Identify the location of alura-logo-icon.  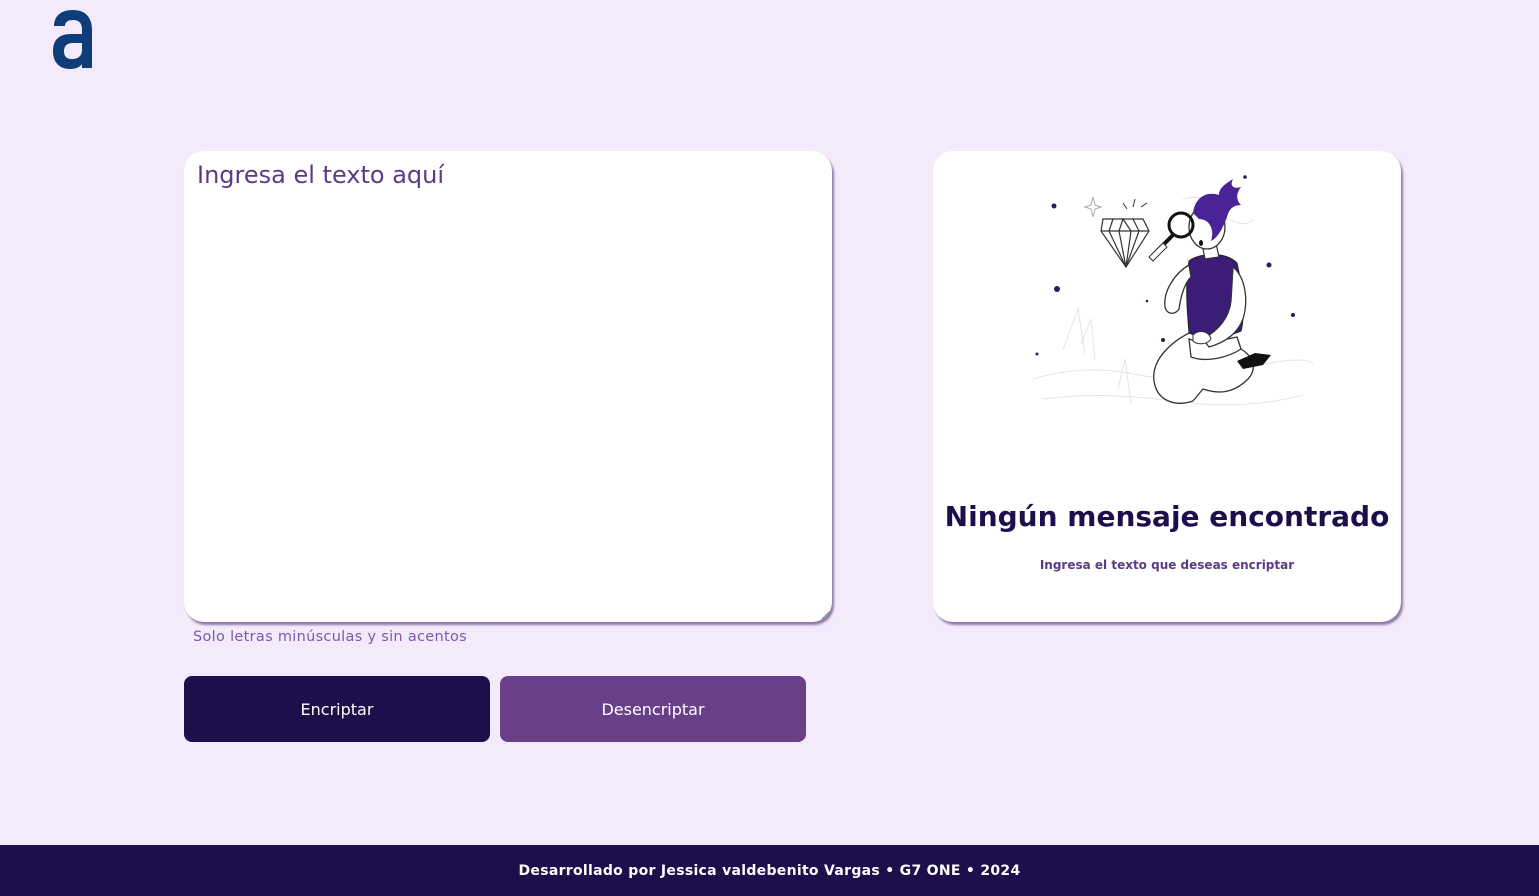
(72, 39).